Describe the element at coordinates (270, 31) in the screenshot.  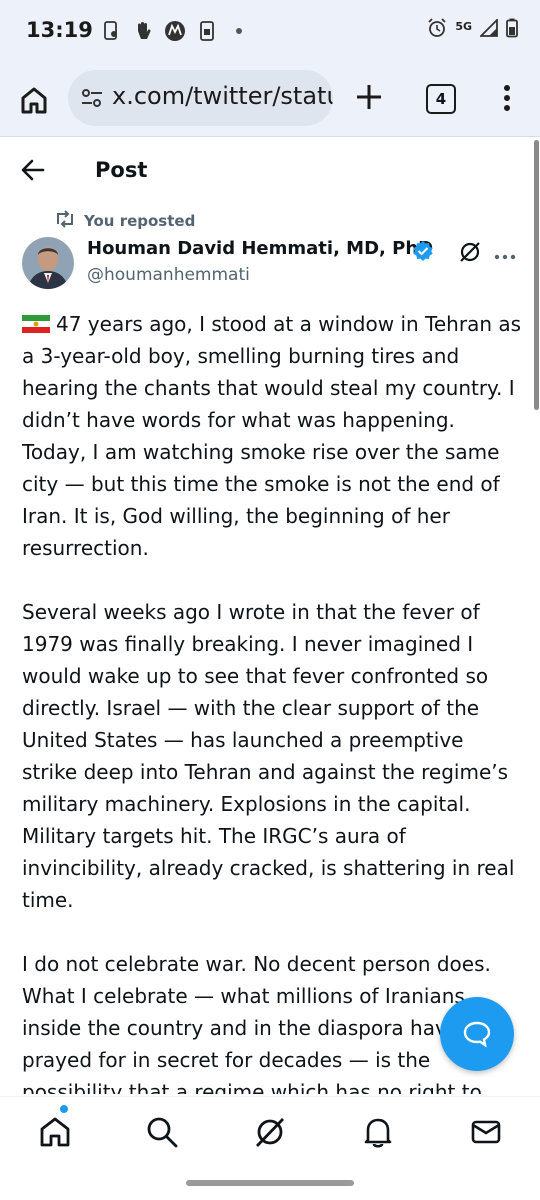
I see `status-bar: 13:19 5G` at that location.